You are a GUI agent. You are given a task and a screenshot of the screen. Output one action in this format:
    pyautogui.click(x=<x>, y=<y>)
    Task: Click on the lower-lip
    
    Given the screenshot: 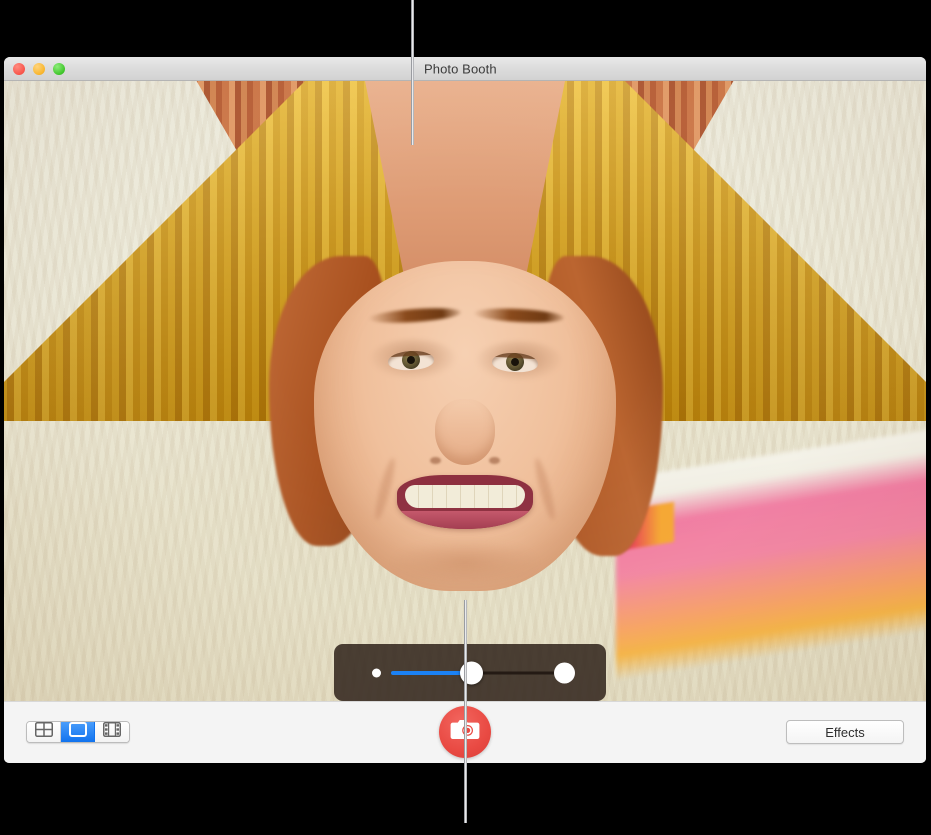 What is the action you would take?
    pyautogui.click(x=465, y=519)
    